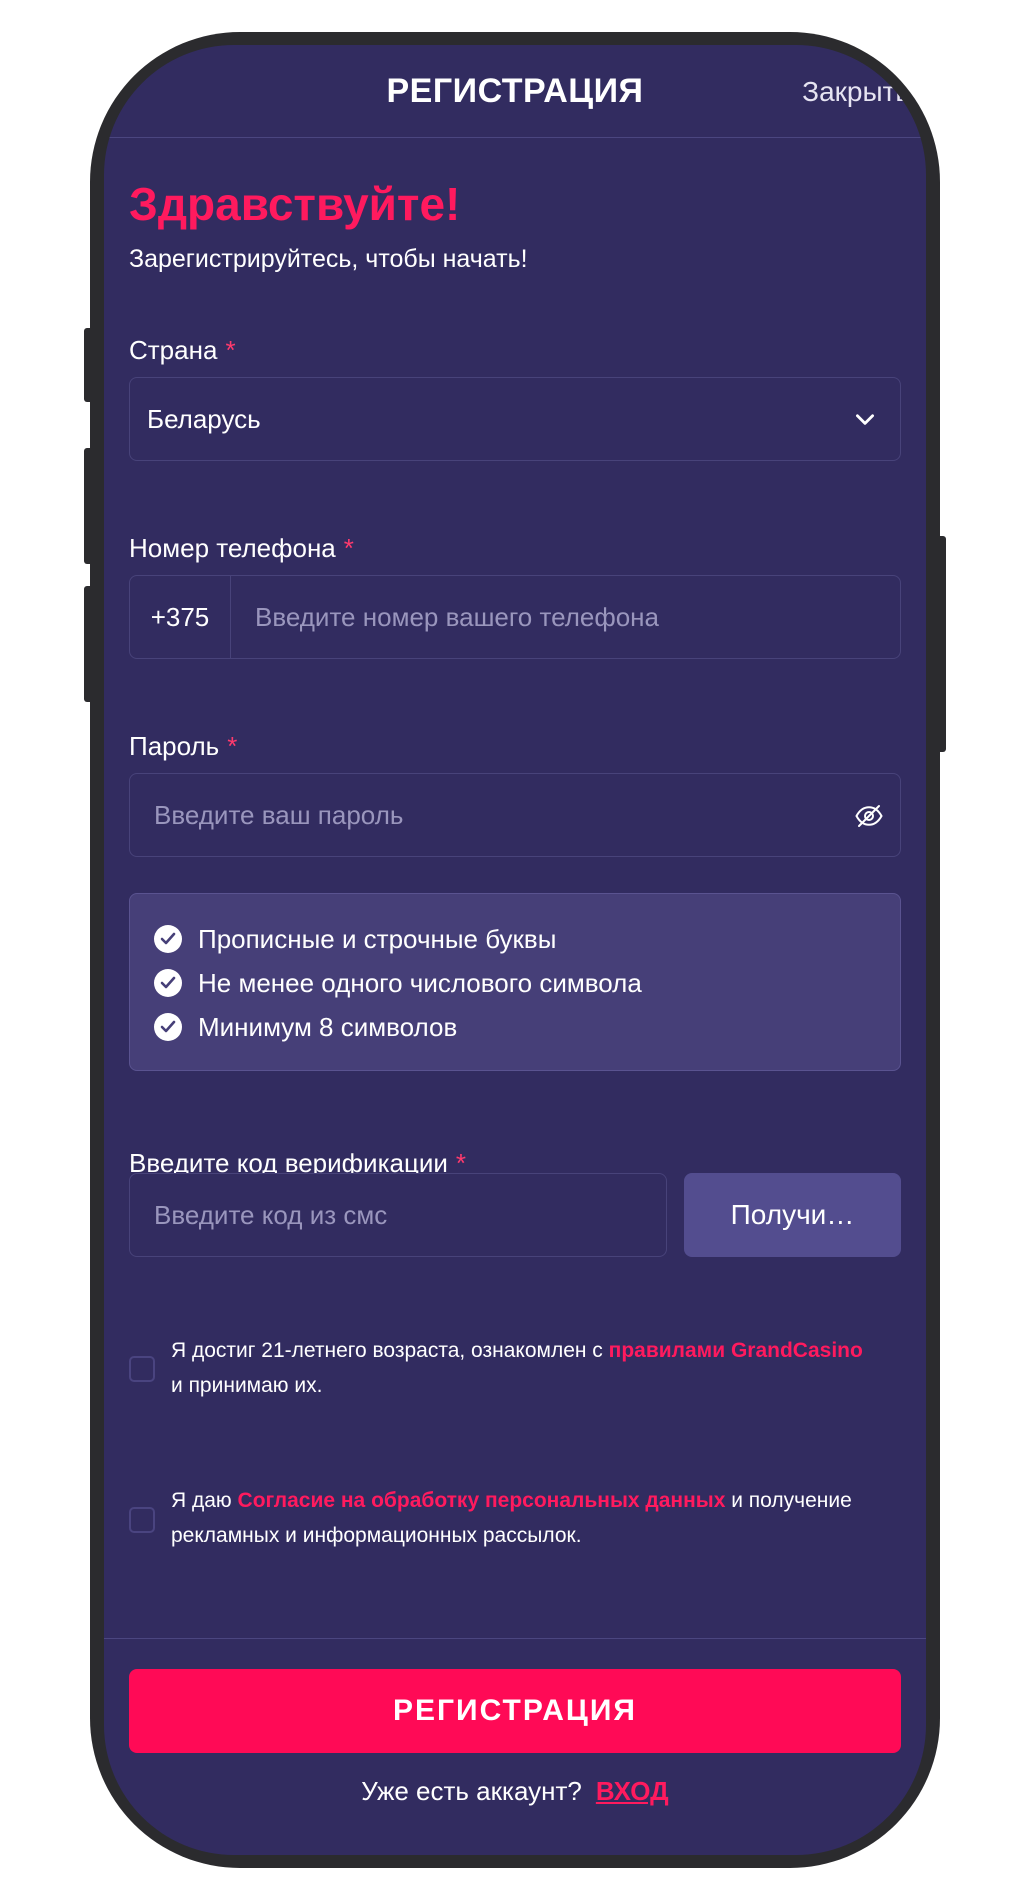 Image resolution: width=1030 pixels, height=1900 pixels. Describe the element at coordinates (865, 419) in the screenshot. I see `chevron-down-icon` at that location.